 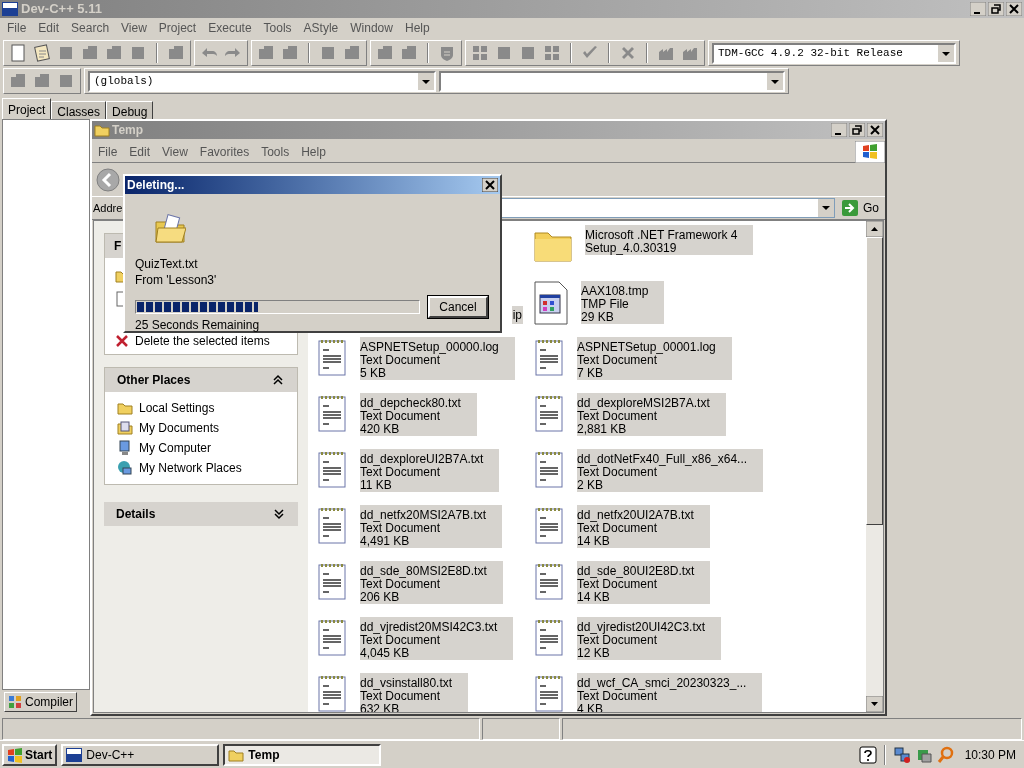 What do you see at coordinates (201, 448) in the screenshot?
I see `place-link: My Computer` at bounding box center [201, 448].